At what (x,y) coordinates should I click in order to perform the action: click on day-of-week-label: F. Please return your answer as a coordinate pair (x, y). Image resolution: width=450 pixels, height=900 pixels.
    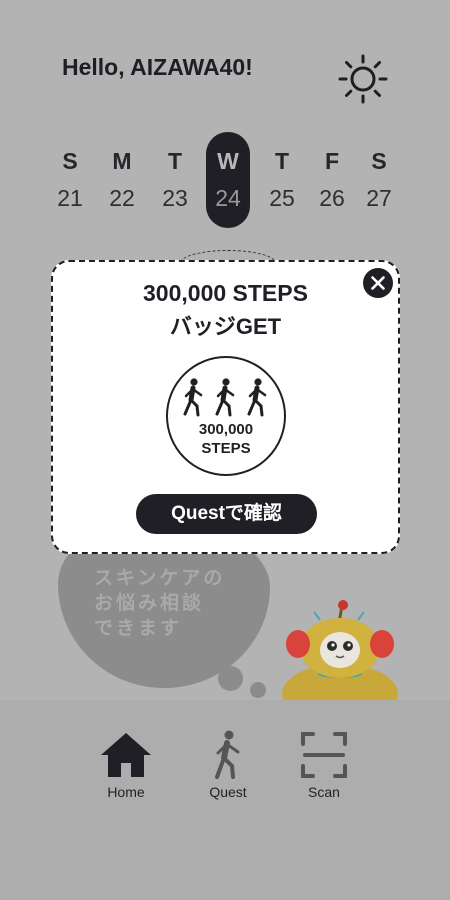
    Looking at the image, I should click on (332, 161).